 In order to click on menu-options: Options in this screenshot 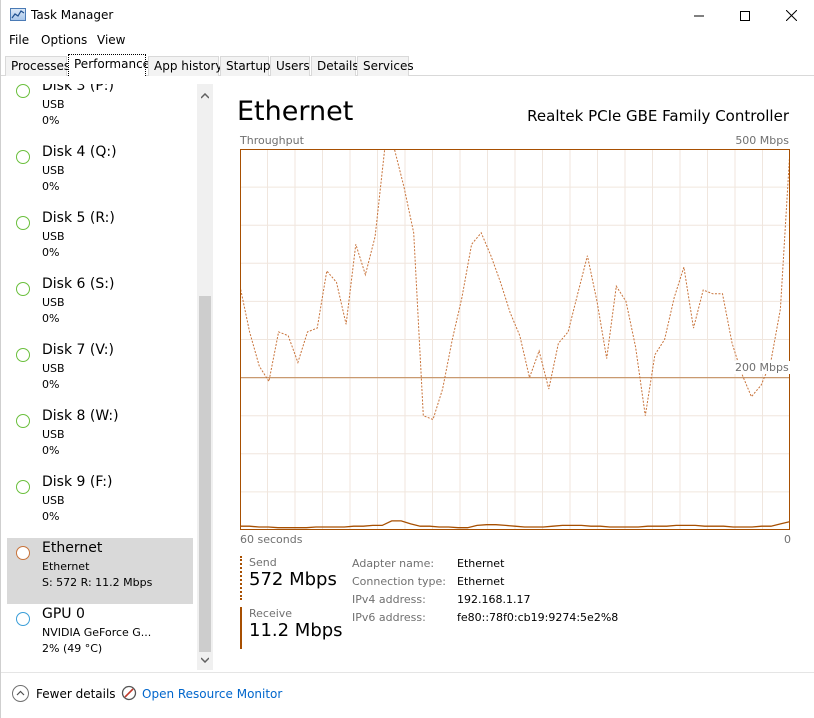, I will do `click(64, 40)`.